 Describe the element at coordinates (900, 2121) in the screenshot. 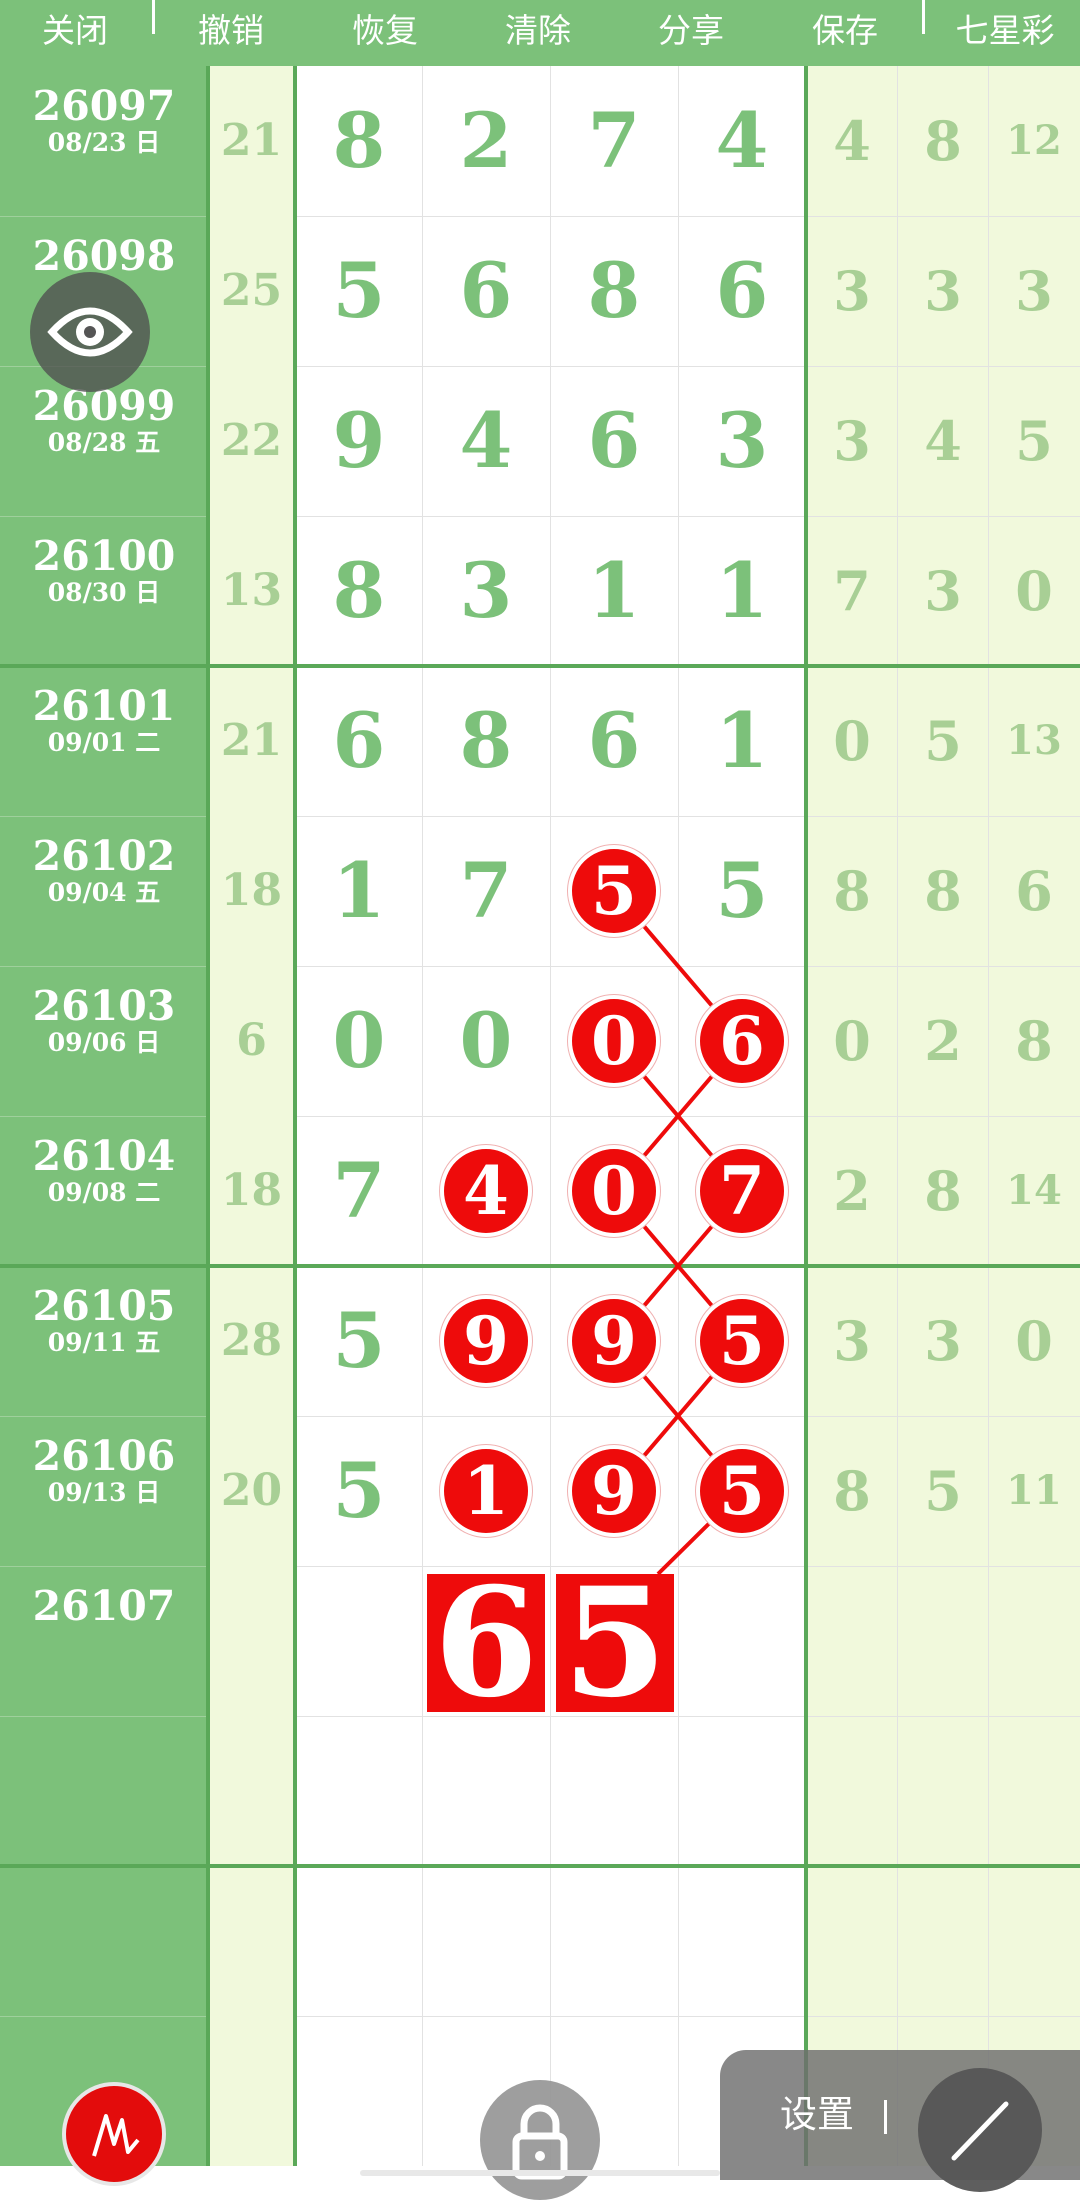

I see `settings-bar: 设置` at that location.